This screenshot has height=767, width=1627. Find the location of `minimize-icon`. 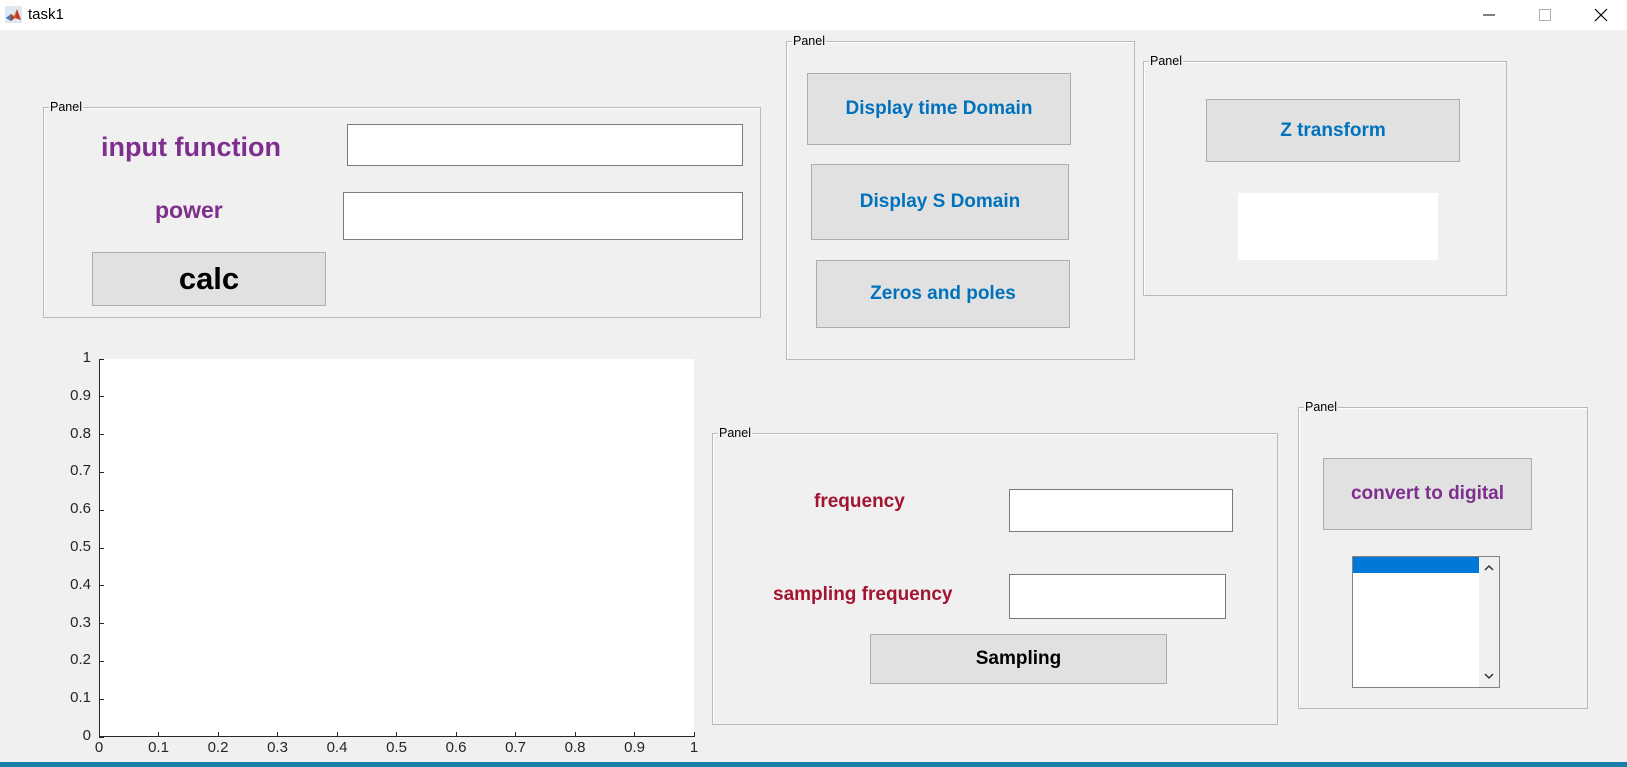

minimize-icon is located at coordinates (1489, 15).